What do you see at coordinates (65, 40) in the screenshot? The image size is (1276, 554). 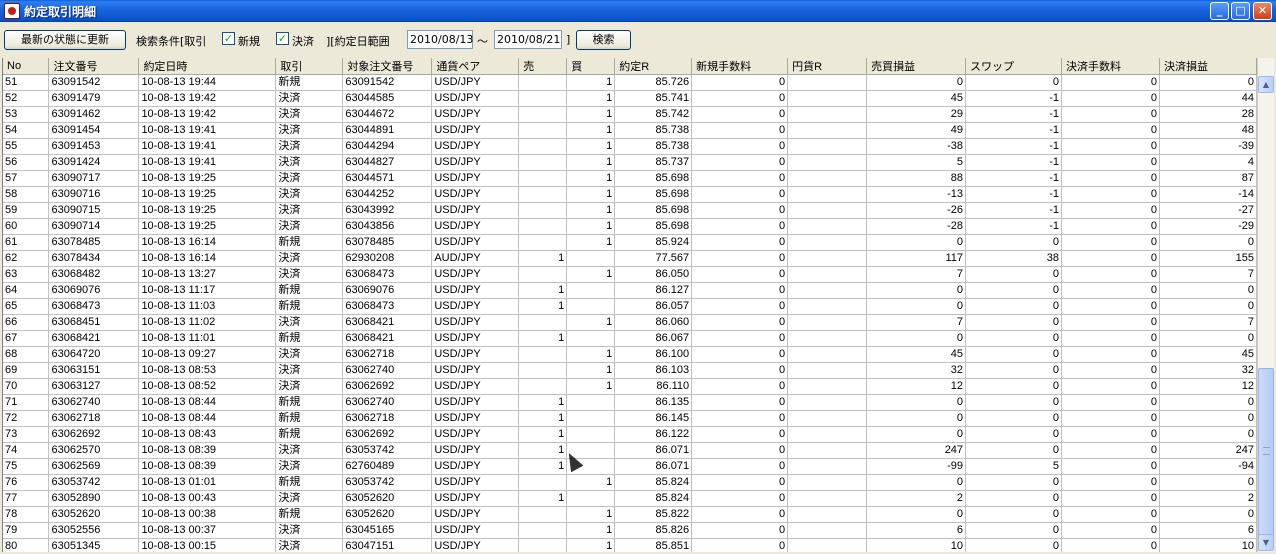 I see `refresh-button: 最新の状態に更新` at bounding box center [65, 40].